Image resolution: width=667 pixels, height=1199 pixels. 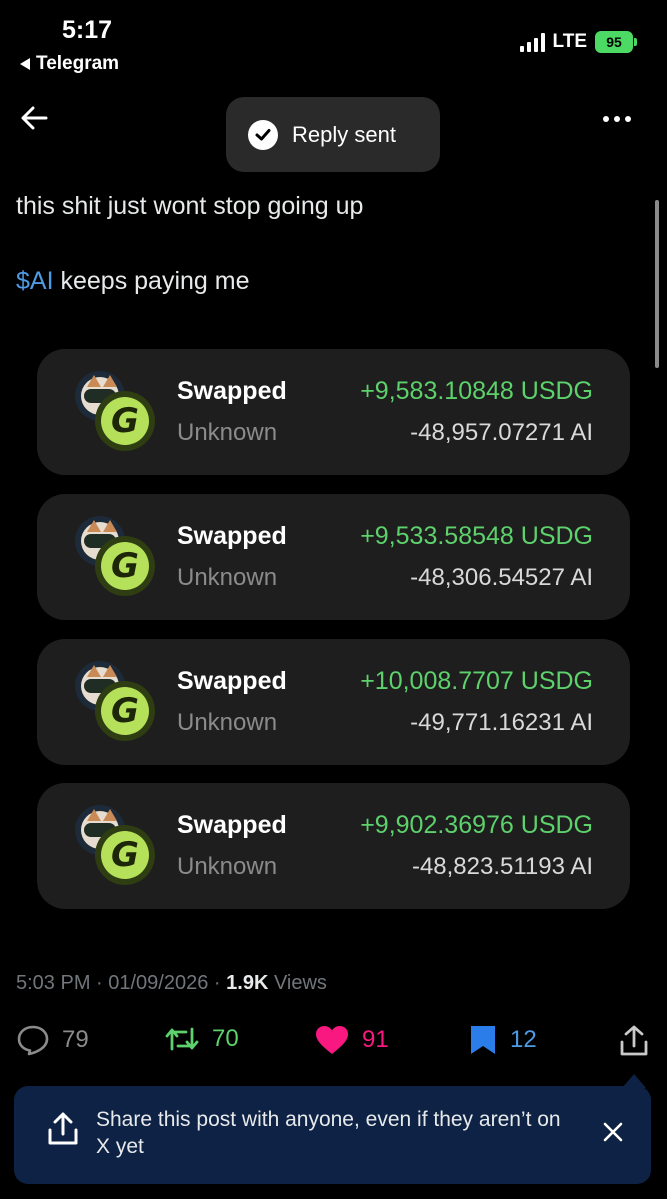 I want to click on swap-amount-out: -48,957.07271 AI, so click(x=501, y=432).